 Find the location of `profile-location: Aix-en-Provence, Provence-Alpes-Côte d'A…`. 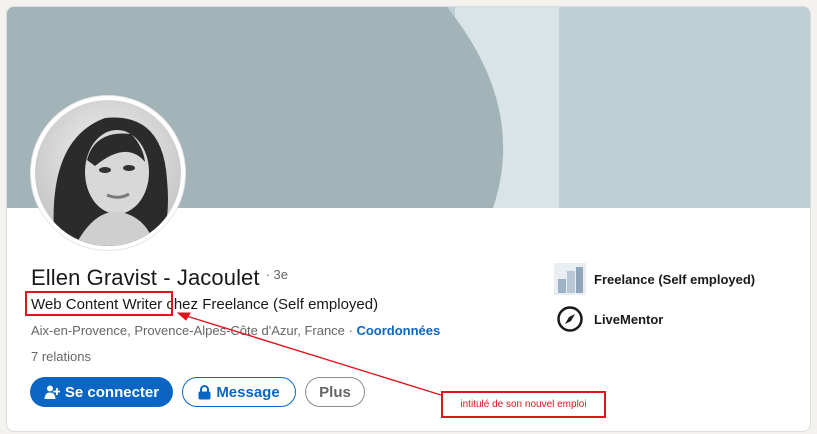

profile-location: Aix-en-Provence, Provence-Alpes-Côte d'A… is located at coordinates (235, 330).